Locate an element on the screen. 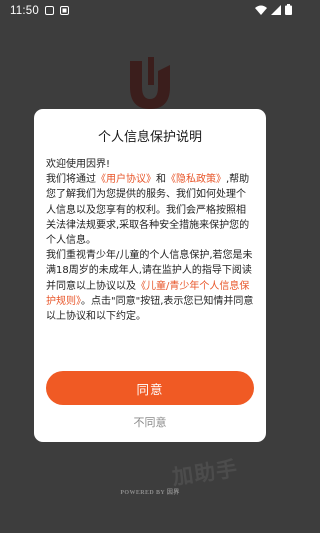 The width and height of the screenshot is (320, 533). dialog-title: 个人信息保护说明 is located at coordinates (149, 137).